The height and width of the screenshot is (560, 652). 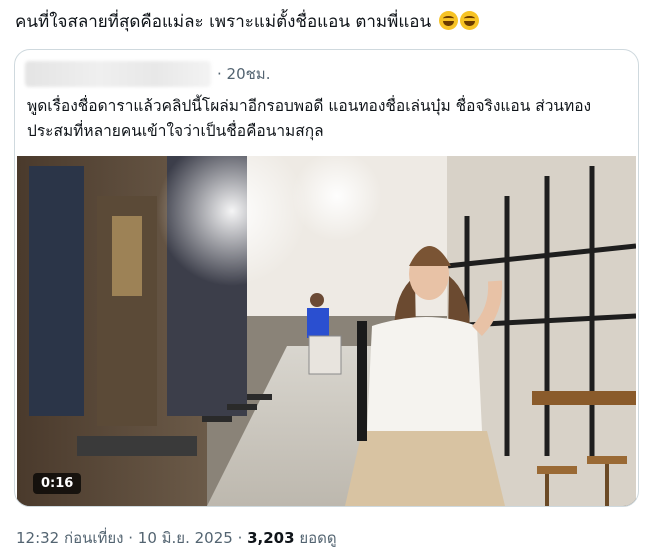 I want to click on quoted-post-time: · 20ชม., so click(x=244, y=74).